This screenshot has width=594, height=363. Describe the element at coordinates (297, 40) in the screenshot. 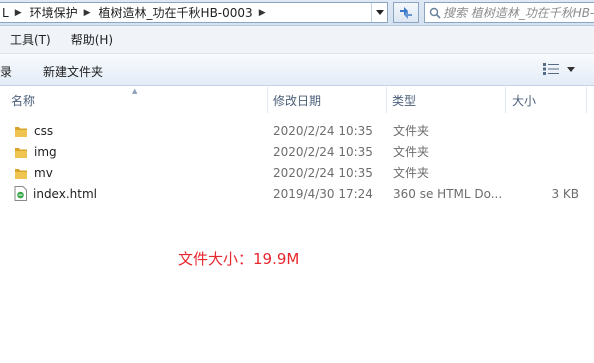

I see `menu-bar: 工具(T) 帮助(H)` at that location.